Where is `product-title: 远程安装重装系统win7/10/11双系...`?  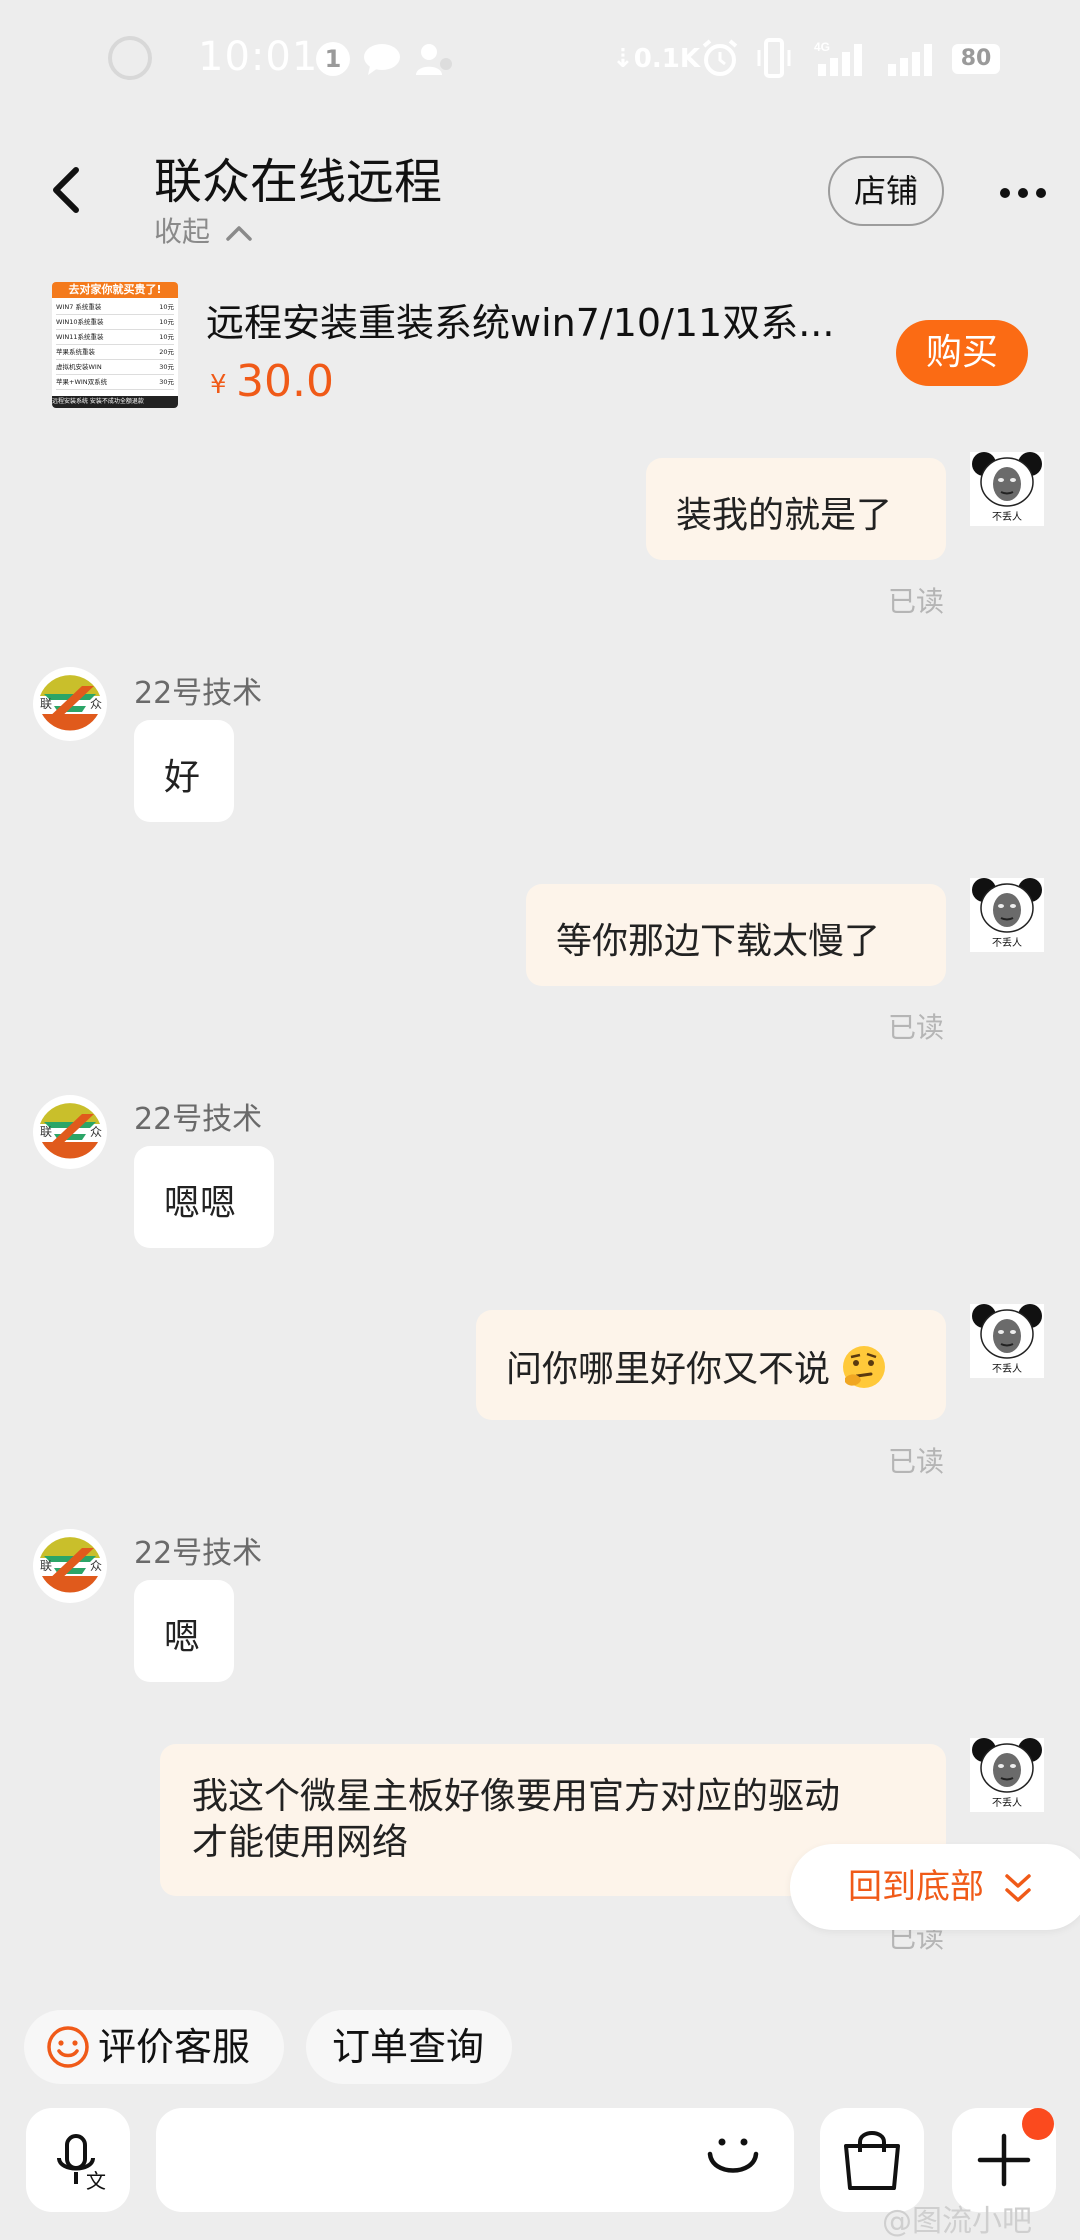 product-title: 远程安装重装系统win7/10/11双系... is located at coordinates (526, 319).